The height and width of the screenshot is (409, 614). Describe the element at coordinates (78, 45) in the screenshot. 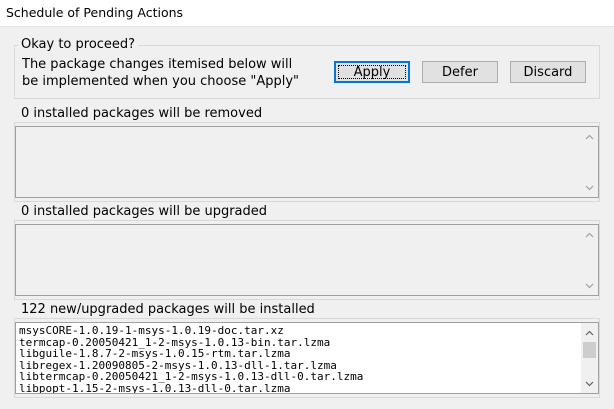

I see `proceed-heading: Okay to proceed?` at that location.